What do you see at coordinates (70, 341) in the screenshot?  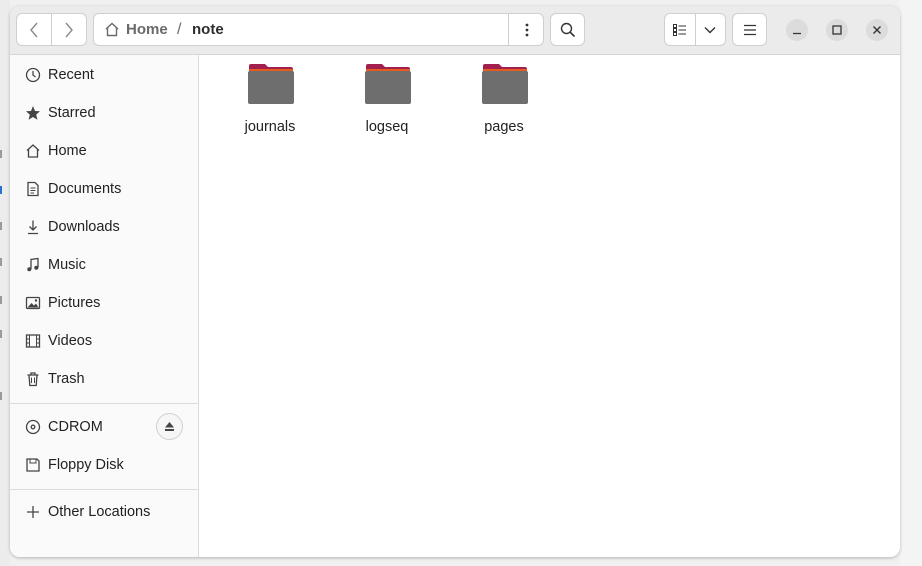 I see `sidebar-item-label: Videos` at bounding box center [70, 341].